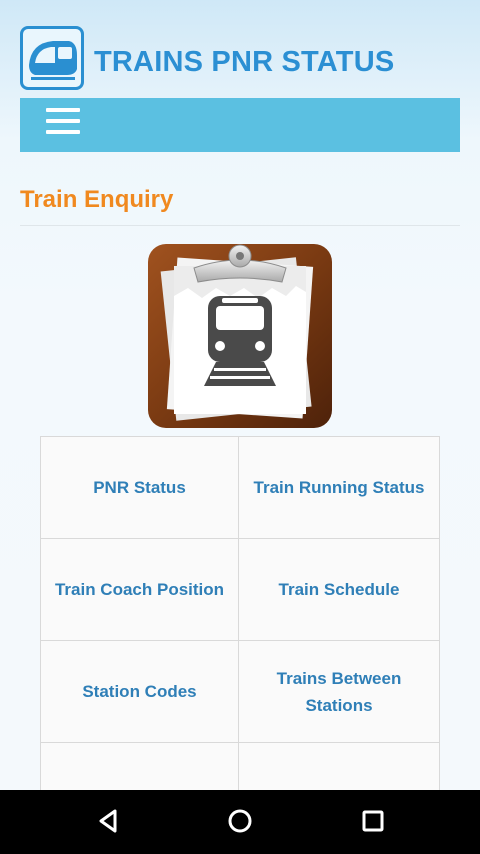 This screenshot has width=480, height=854. What do you see at coordinates (373, 821) in the screenshot?
I see `recents-icon` at bounding box center [373, 821].